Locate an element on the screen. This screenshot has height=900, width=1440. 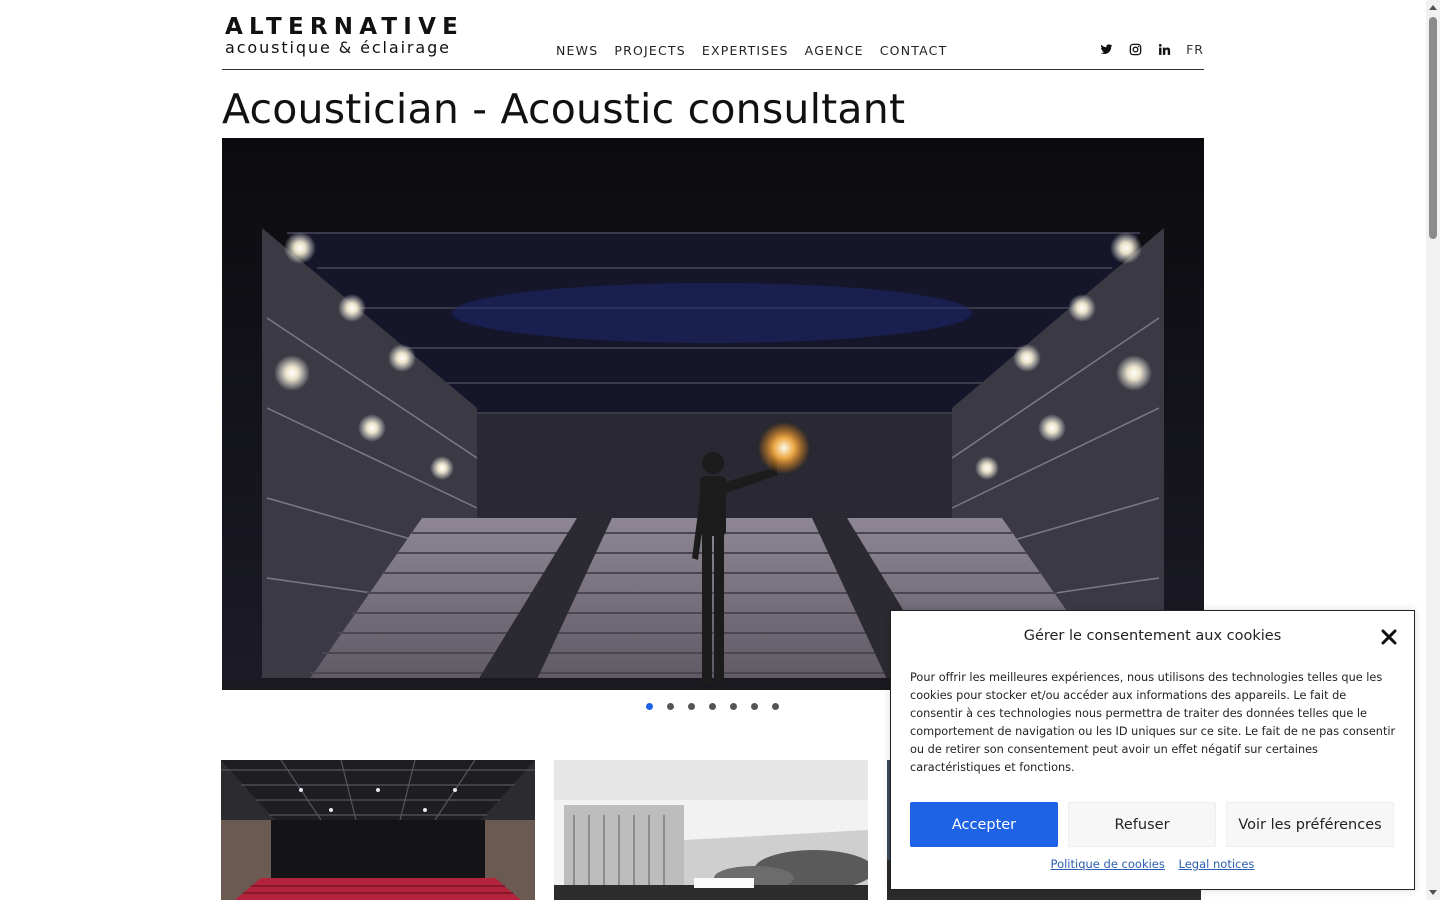
main-nav: NEWS PROJECTS EXPERTISES AGENCE CONTACT is located at coordinates (759, 51).